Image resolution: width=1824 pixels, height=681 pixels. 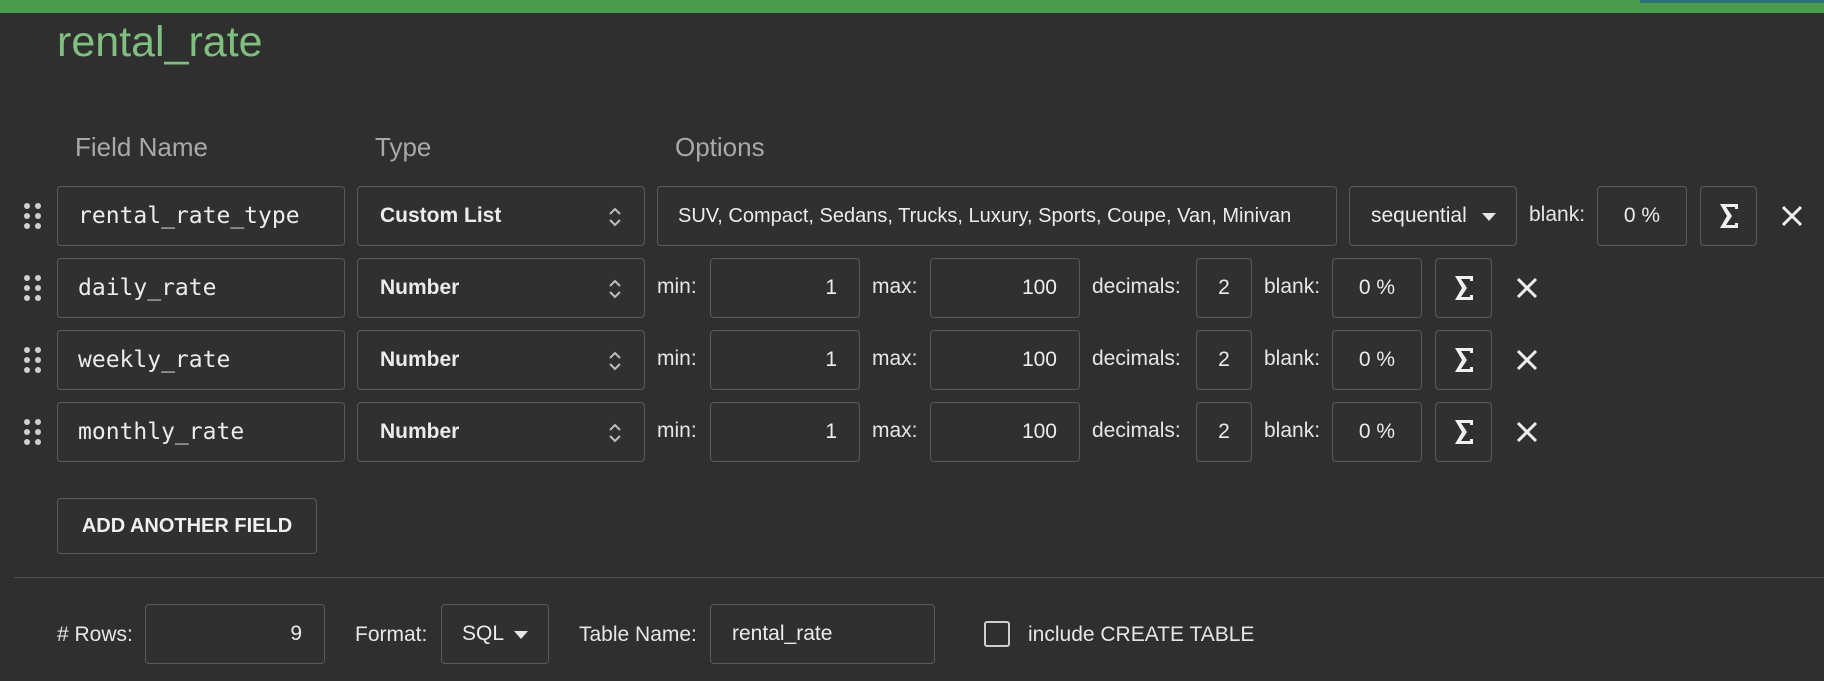 I want to click on column-header-options: Options, so click(x=720, y=147).